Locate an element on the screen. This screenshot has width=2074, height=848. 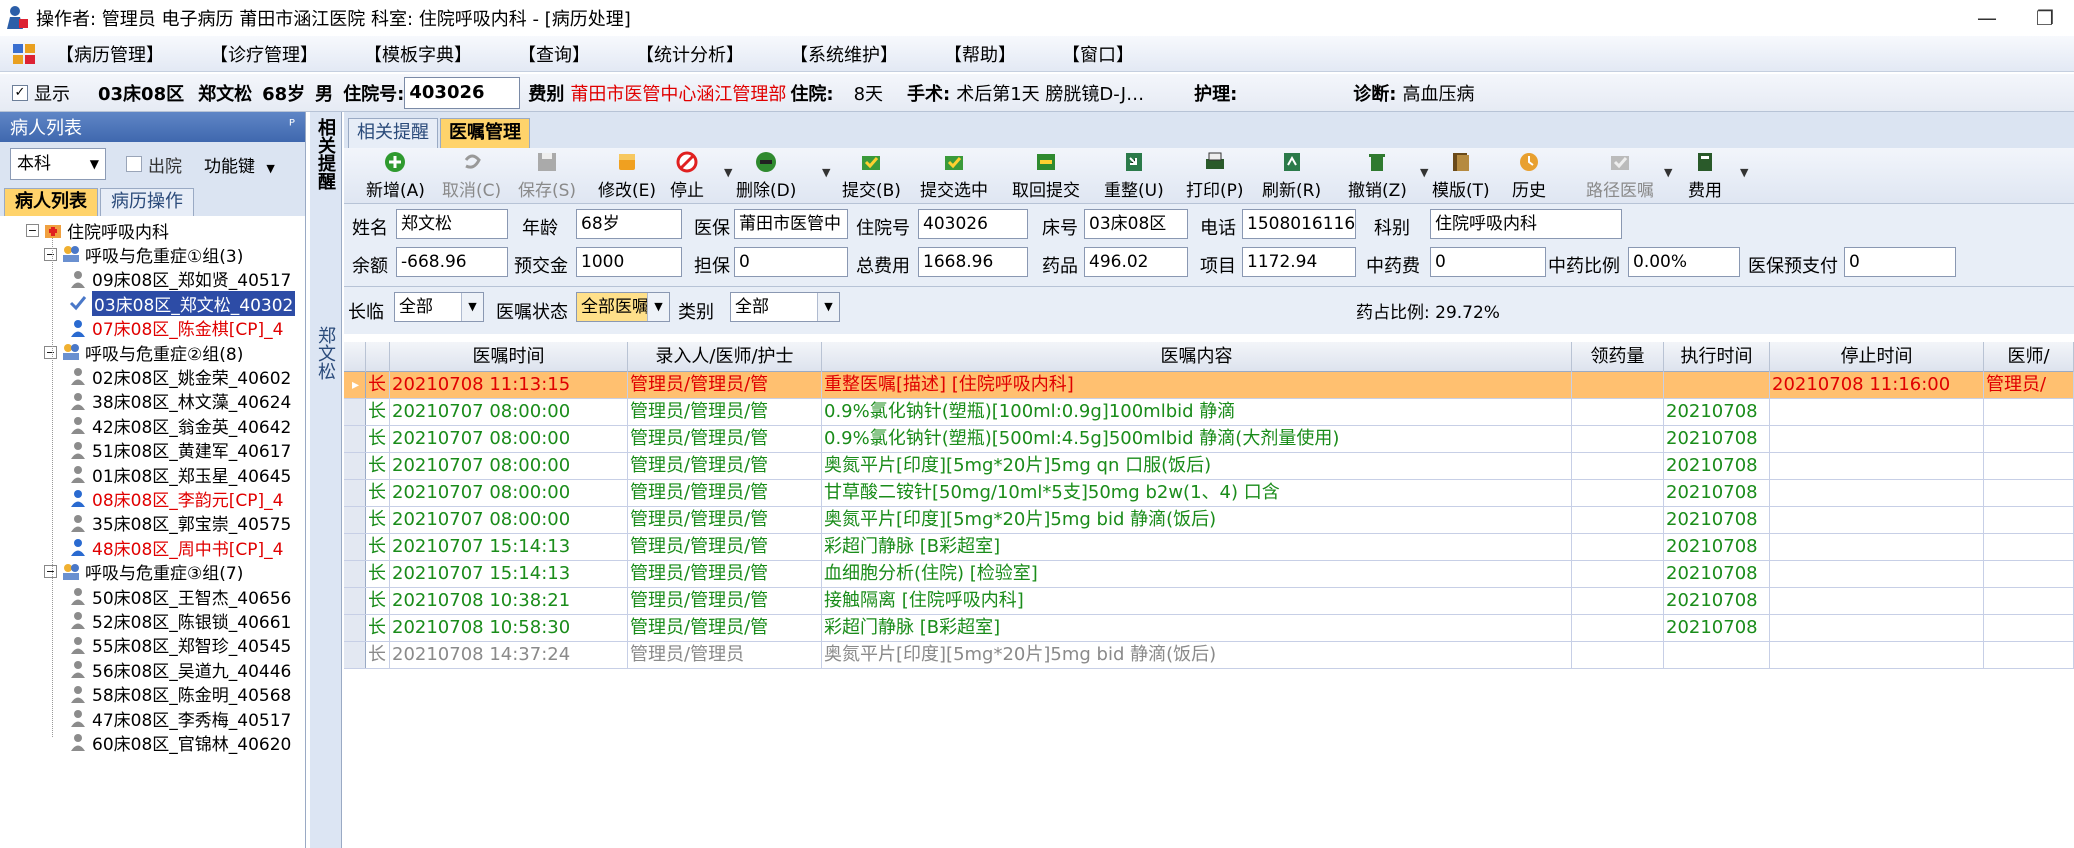
tree-patient: 47床08区_李秀梅_40517 is located at coordinates (179, 718).